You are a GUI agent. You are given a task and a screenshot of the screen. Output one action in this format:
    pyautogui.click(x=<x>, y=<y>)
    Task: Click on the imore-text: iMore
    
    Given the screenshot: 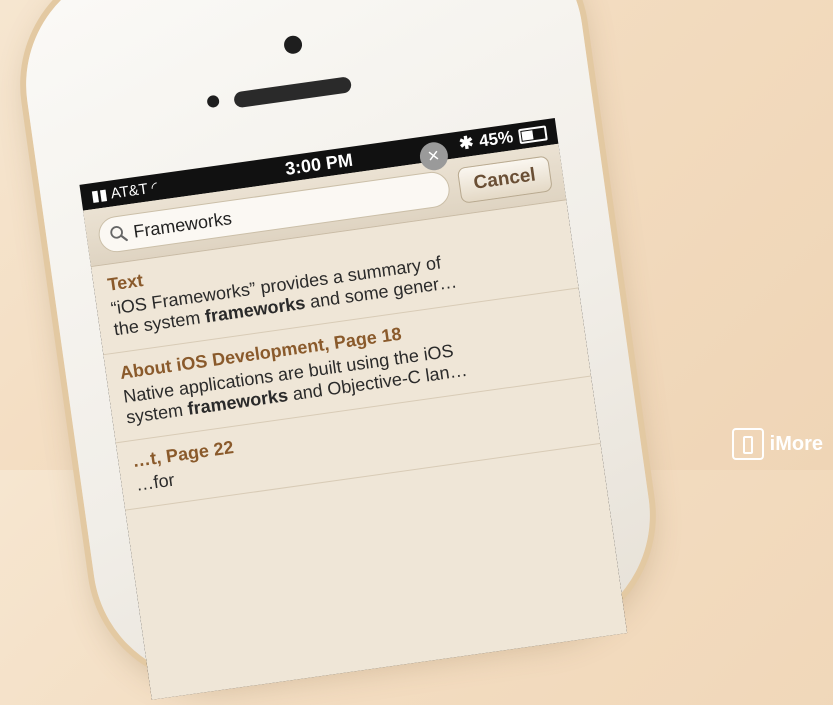 What is the action you would take?
    pyautogui.click(x=796, y=443)
    